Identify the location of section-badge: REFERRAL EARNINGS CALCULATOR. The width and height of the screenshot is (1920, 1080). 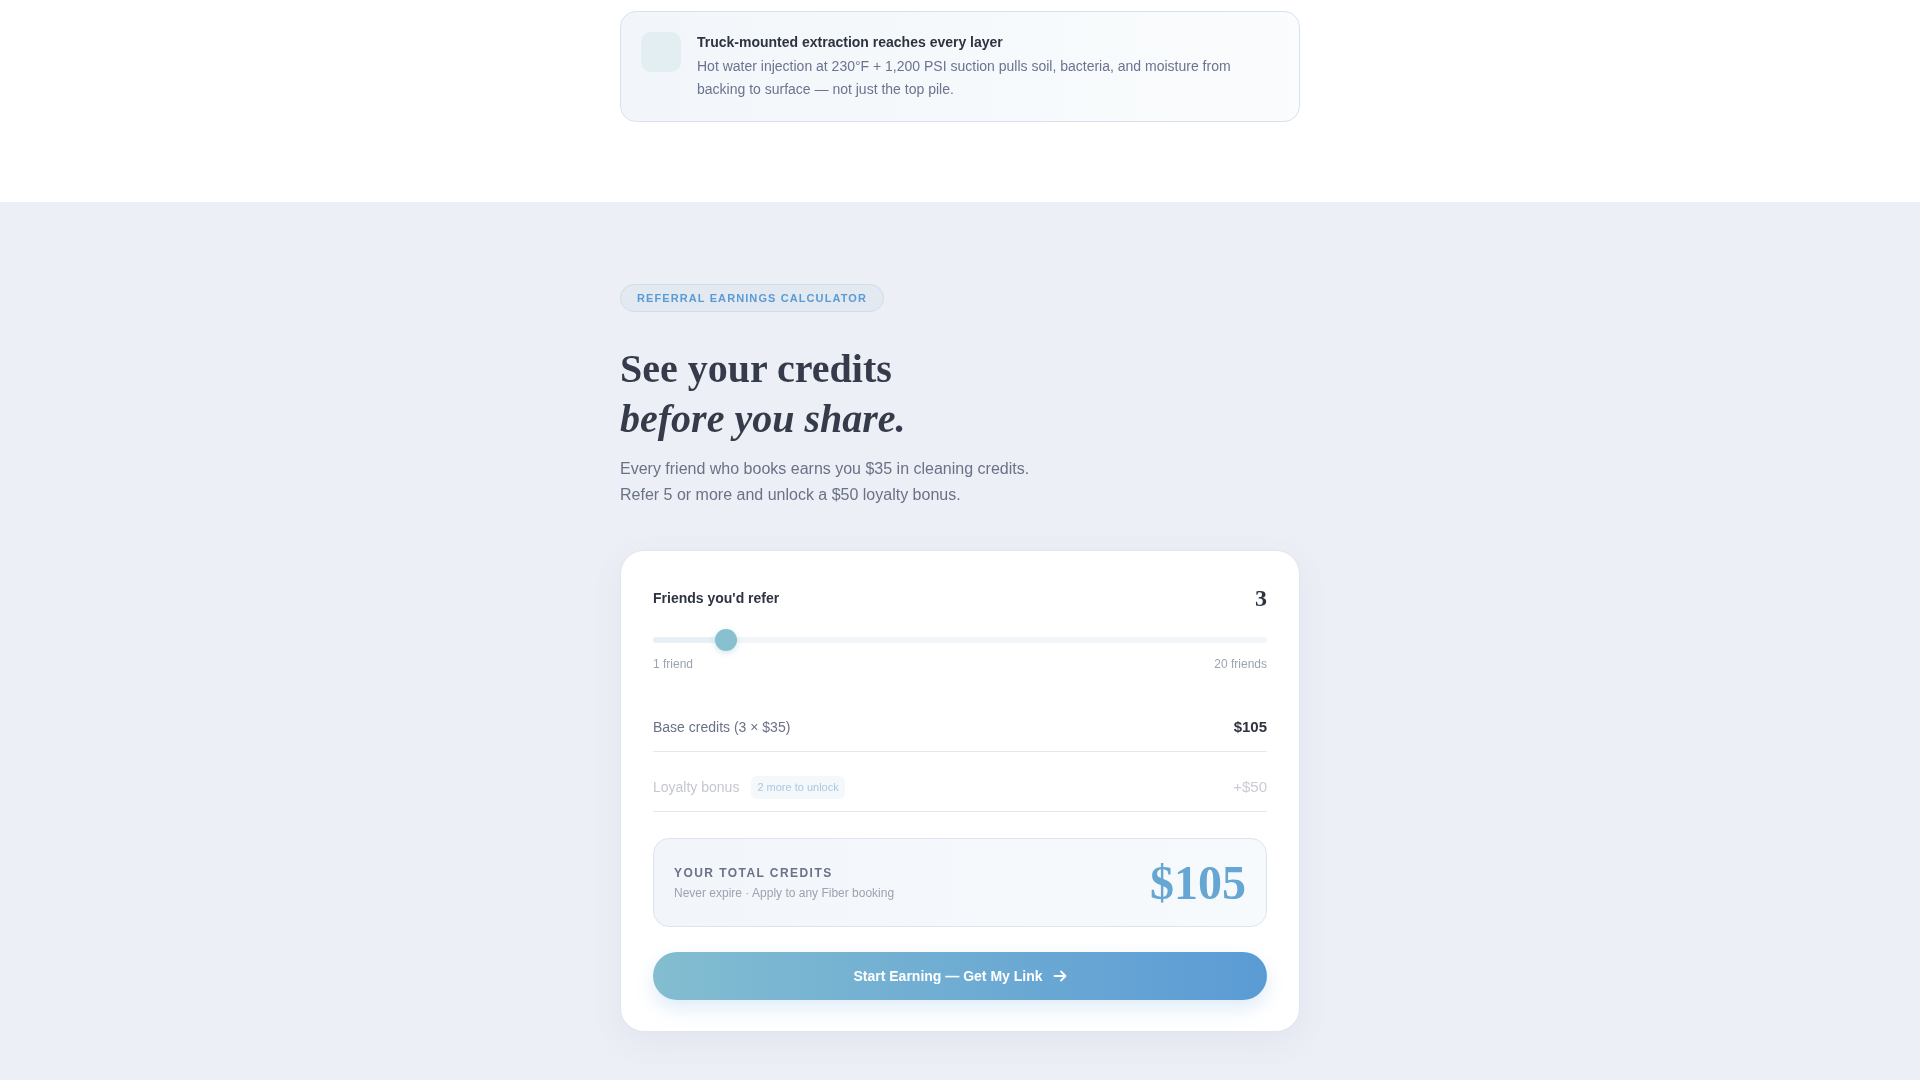
(752, 298).